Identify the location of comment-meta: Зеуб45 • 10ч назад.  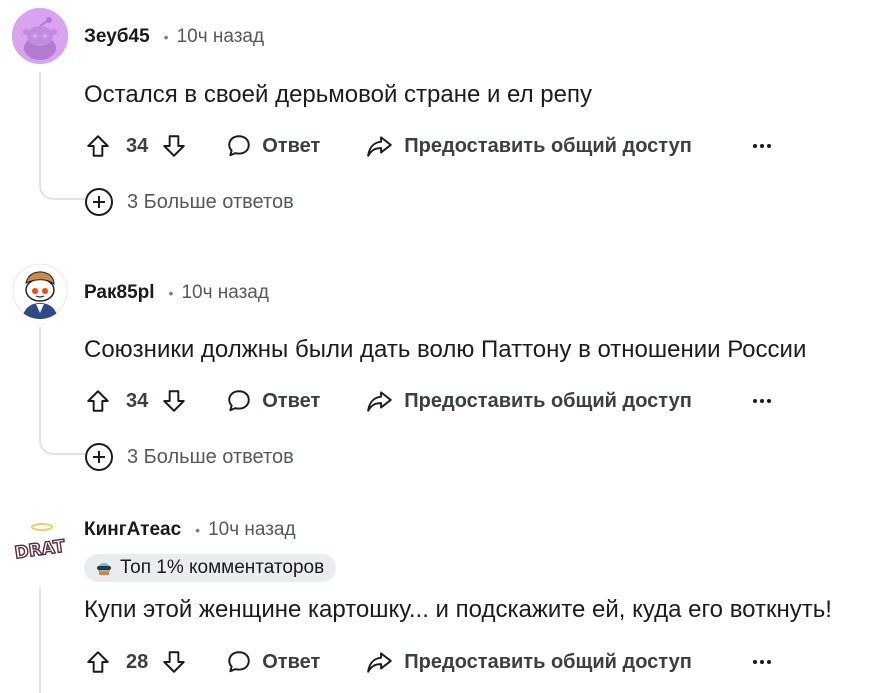
(174, 37).